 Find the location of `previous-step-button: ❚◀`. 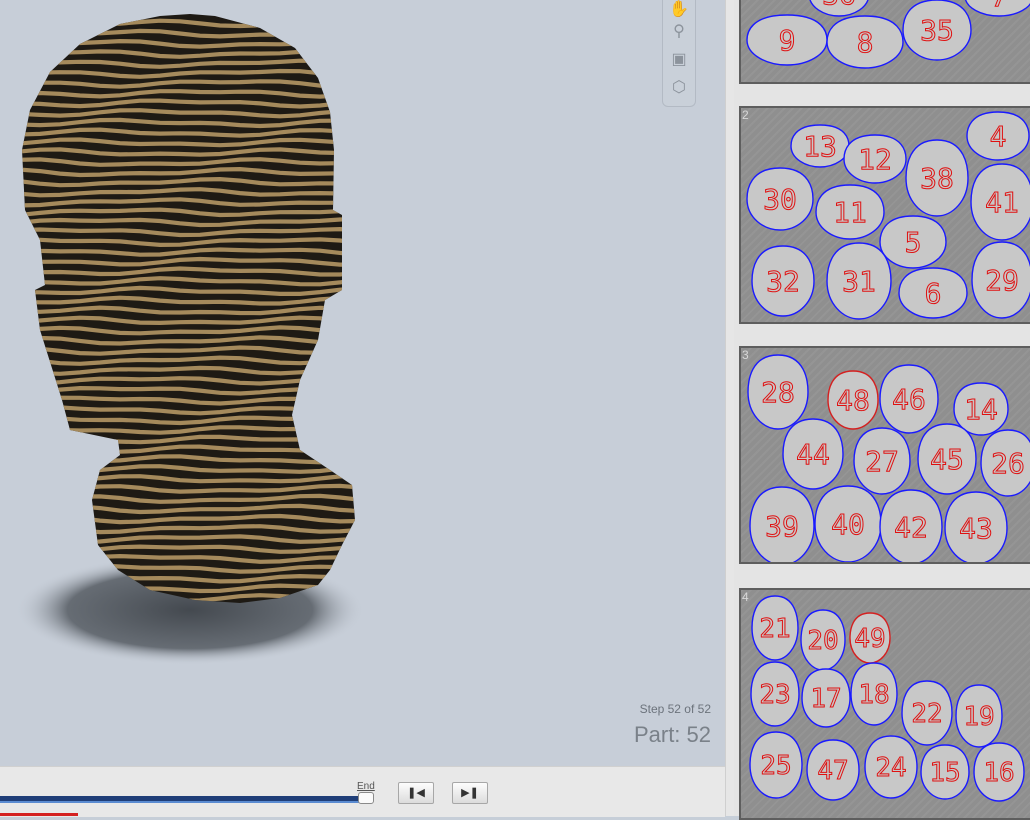

previous-step-button: ❚◀ is located at coordinates (416, 793).